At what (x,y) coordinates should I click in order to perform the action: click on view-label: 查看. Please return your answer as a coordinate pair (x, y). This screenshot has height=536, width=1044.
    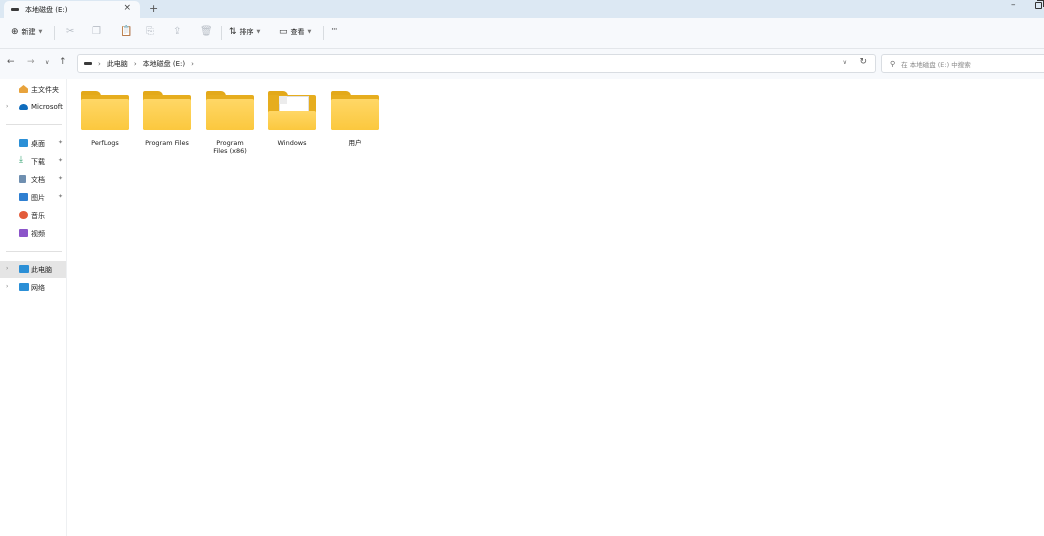
    Looking at the image, I should click on (297, 32).